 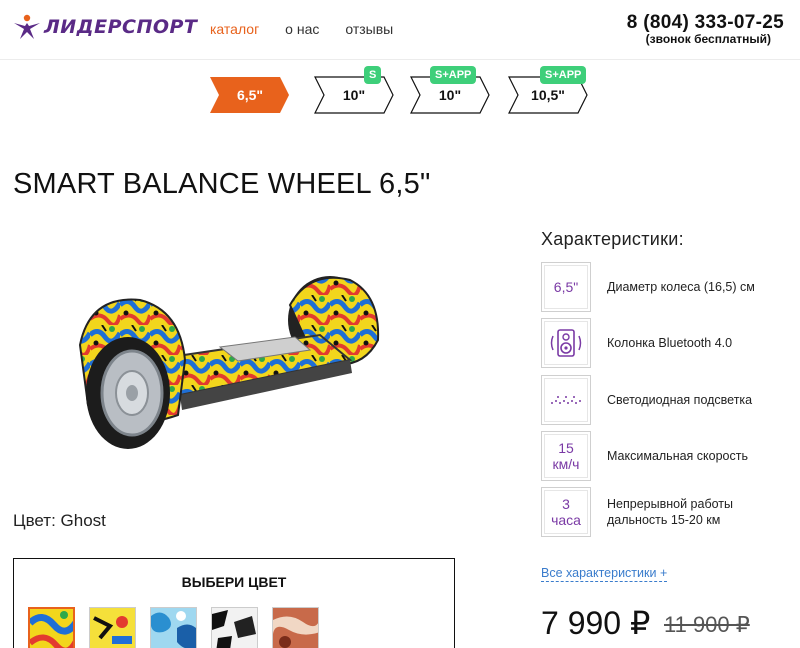 I want to click on phone-note: (звонок бесплатный), so click(x=708, y=39).